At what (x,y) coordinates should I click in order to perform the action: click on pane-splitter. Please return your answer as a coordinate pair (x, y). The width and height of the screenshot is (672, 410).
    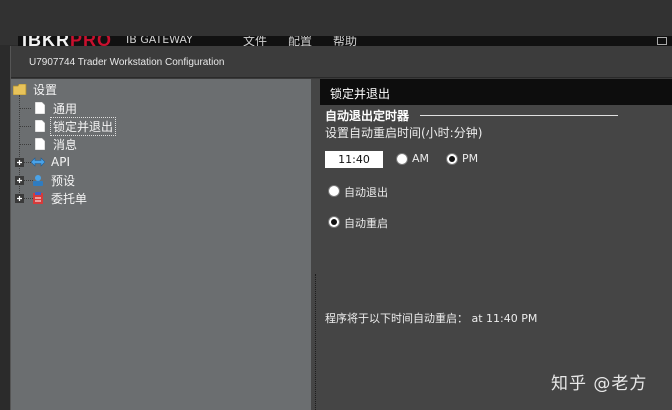
    Looking at the image, I should click on (315, 244).